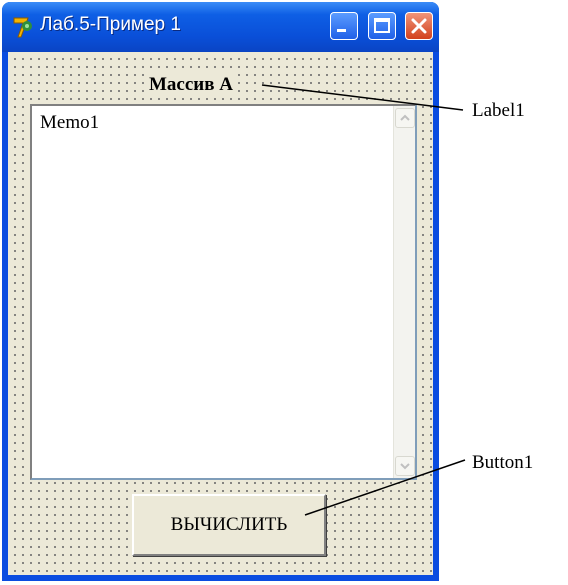 The image size is (568, 585). What do you see at coordinates (498, 110) in the screenshot?
I see `label1-callout-text: Label1` at bounding box center [498, 110].